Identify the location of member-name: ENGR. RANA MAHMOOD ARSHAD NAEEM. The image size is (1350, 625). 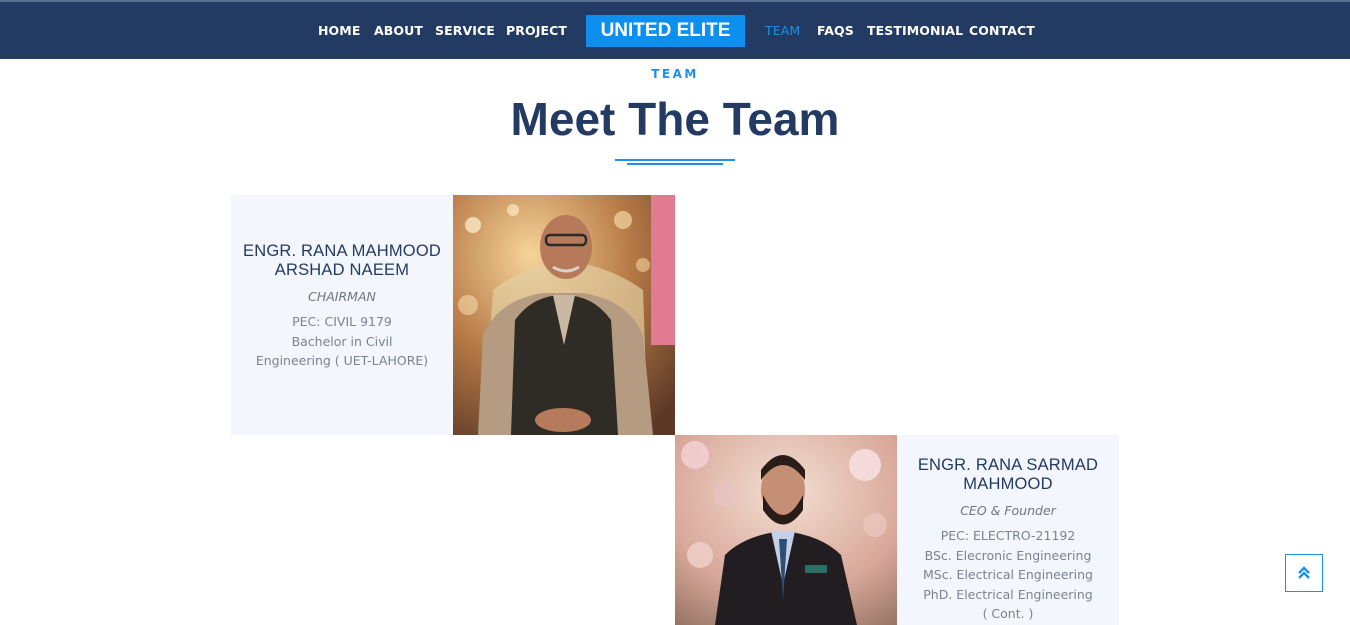
(342, 260).